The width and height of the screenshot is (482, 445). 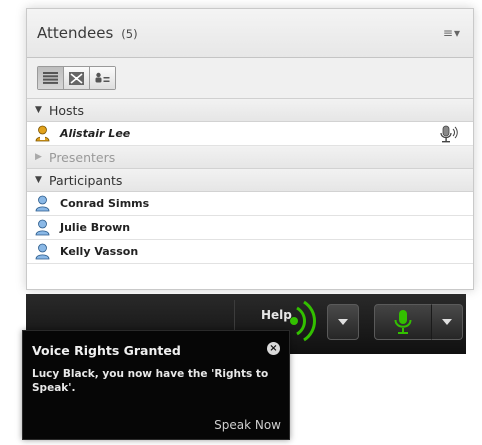 I want to click on user-status-icon, so click(x=102, y=77).